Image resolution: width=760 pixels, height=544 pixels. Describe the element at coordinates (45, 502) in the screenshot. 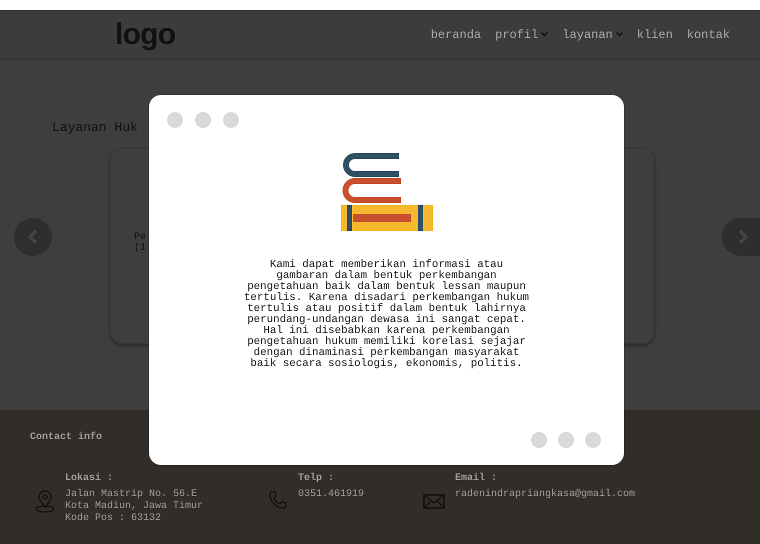

I see `location-pin-icon` at that location.